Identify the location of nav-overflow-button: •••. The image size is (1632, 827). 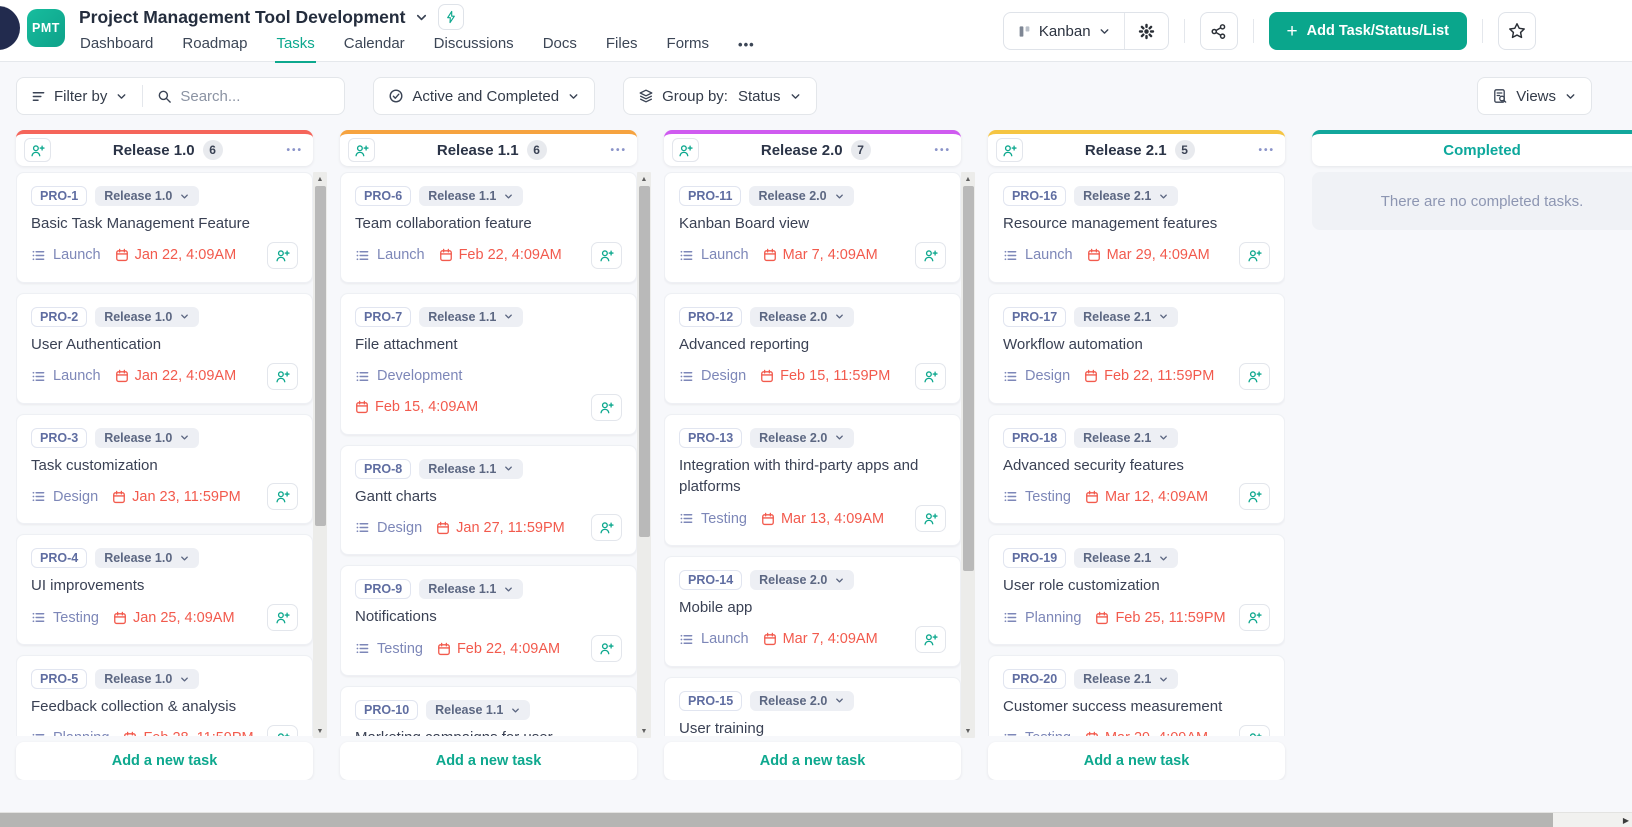
(746, 47).